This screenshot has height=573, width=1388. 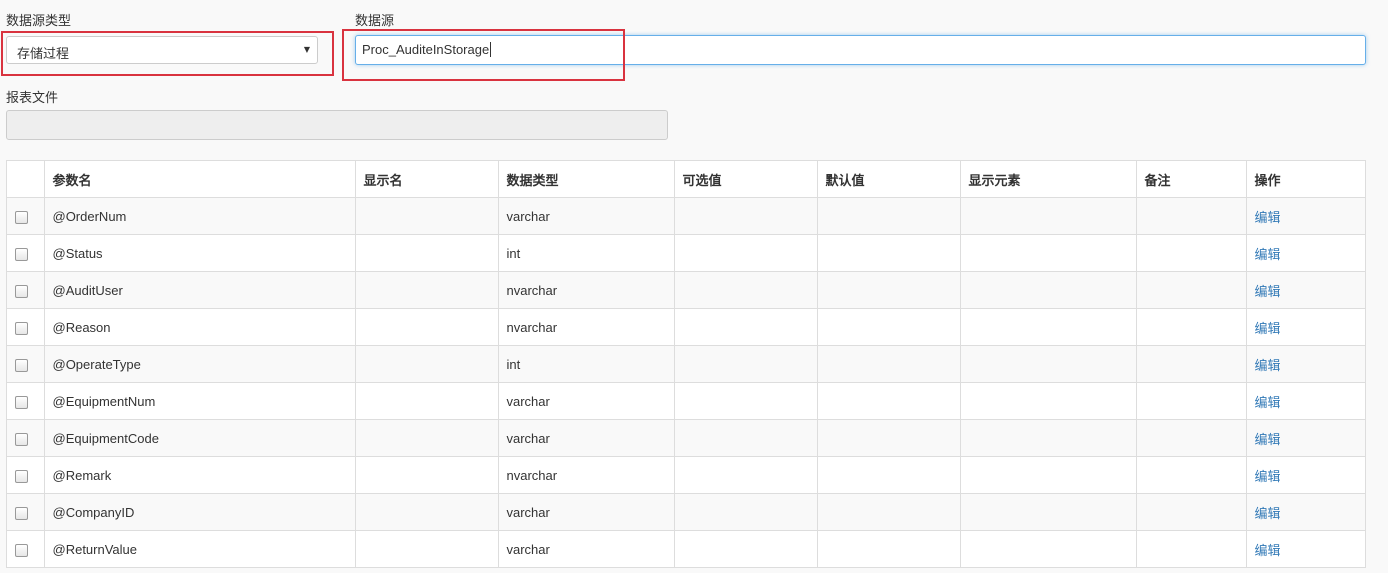 I want to click on table-row: @EquipmentNum varchar 编辑, so click(x=686, y=401).